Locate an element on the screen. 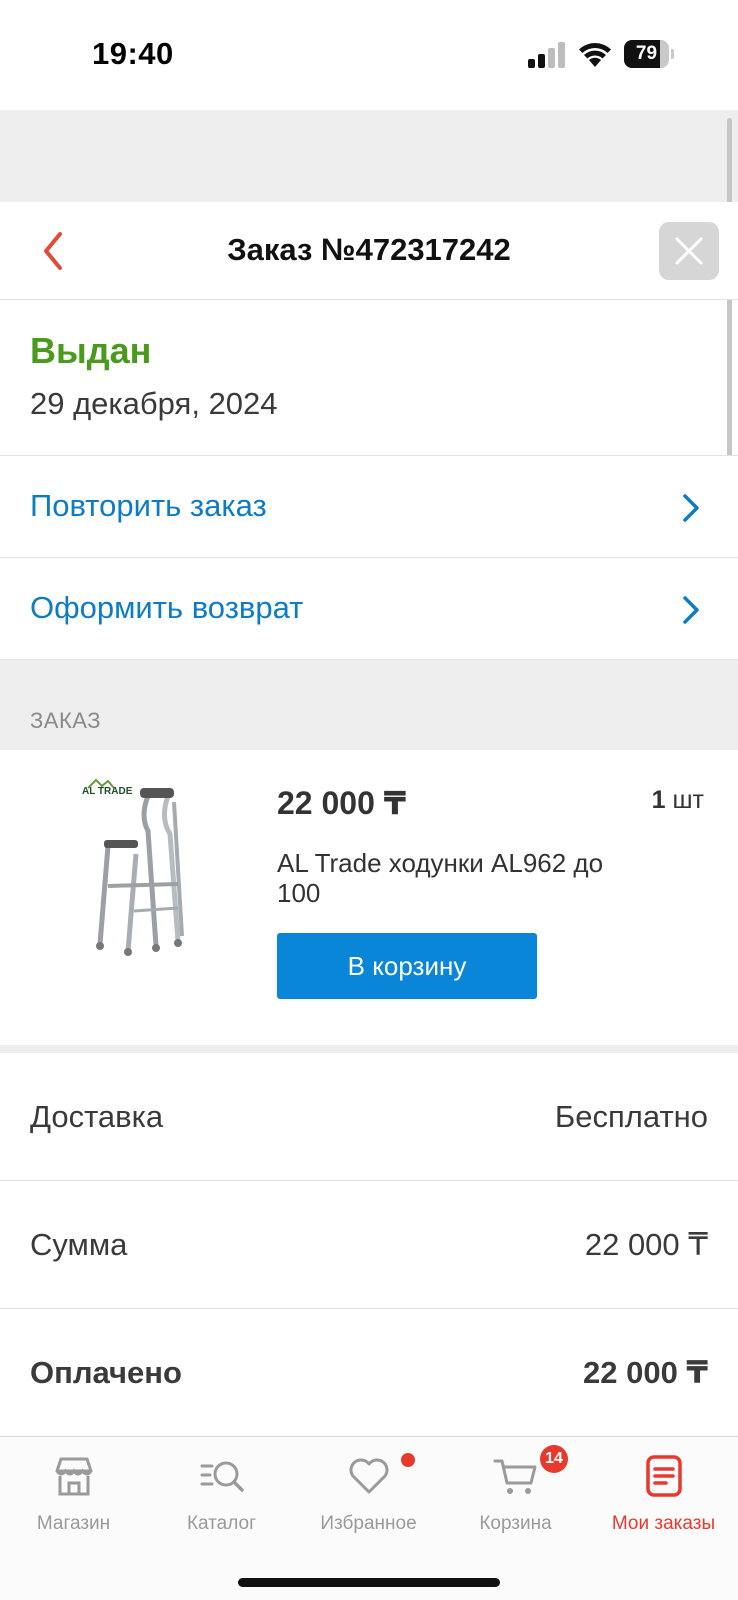 The image size is (738, 1600). orders-icon is located at coordinates (663, 1476).